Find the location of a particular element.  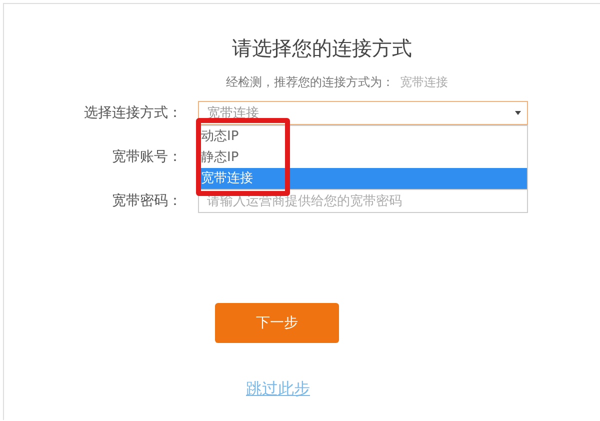

next-button: 下一步 is located at coordinates (277, 323).